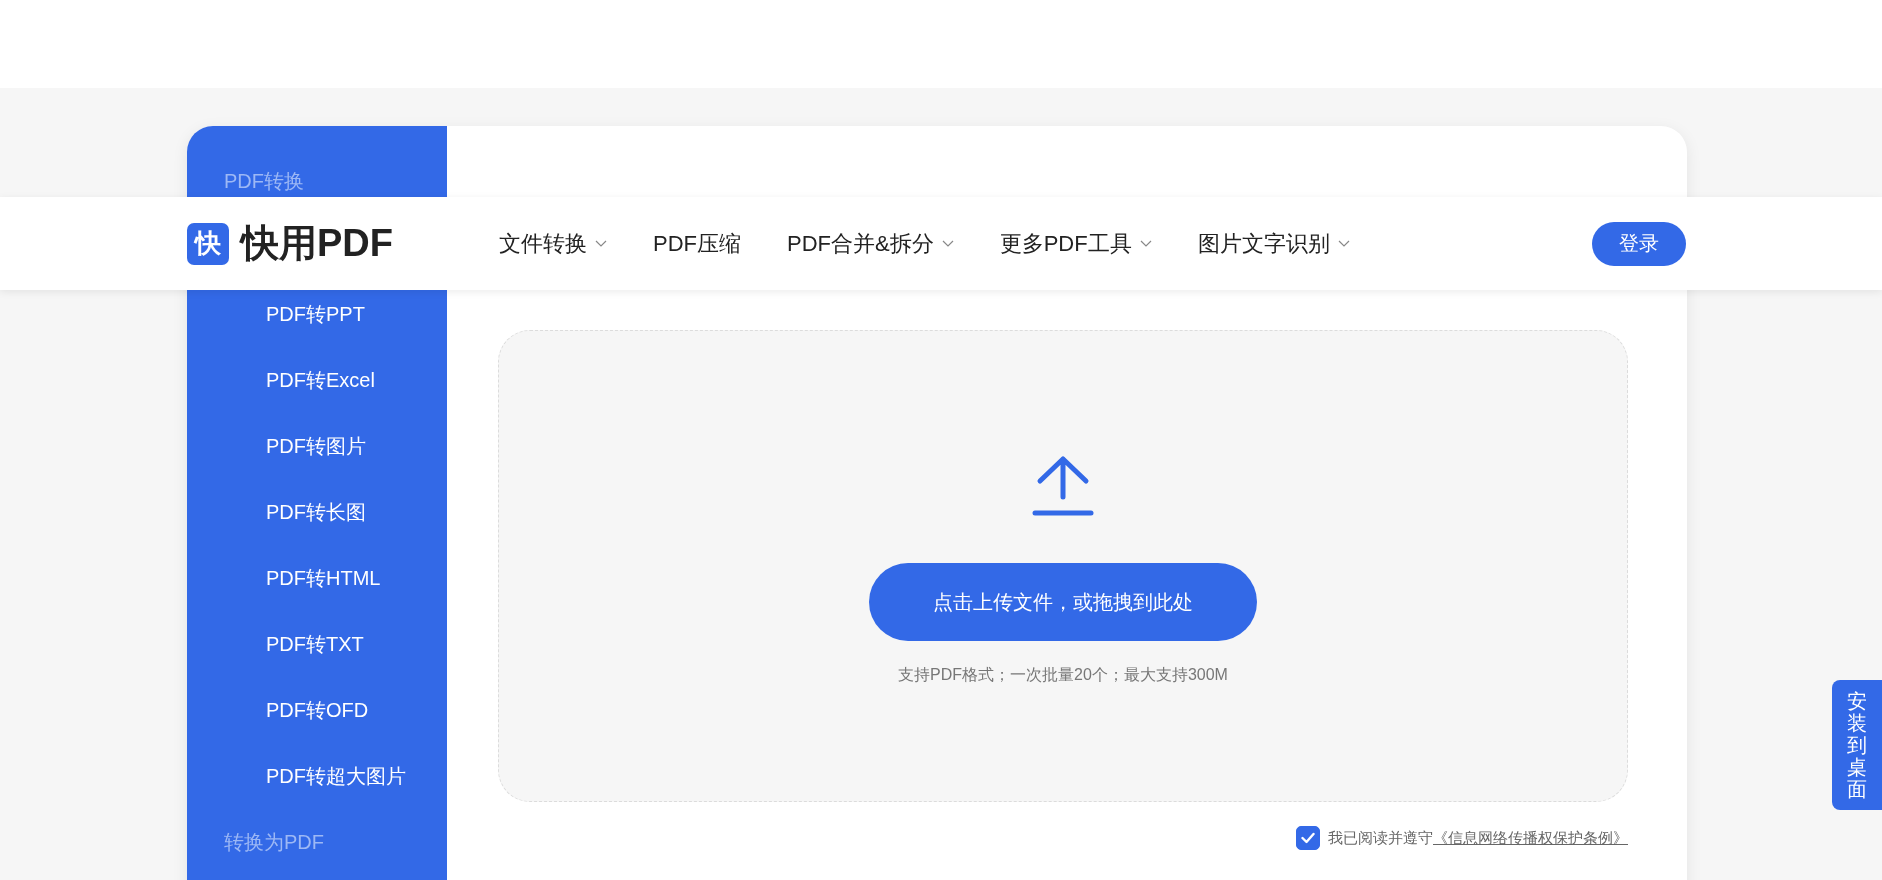 The height and width of the screenshot is (880, 1882). What do you see at coordinates (264, 181) in the screenshot?
I see `sidebar-category: PDF转换` at bounding box center [264, 181].